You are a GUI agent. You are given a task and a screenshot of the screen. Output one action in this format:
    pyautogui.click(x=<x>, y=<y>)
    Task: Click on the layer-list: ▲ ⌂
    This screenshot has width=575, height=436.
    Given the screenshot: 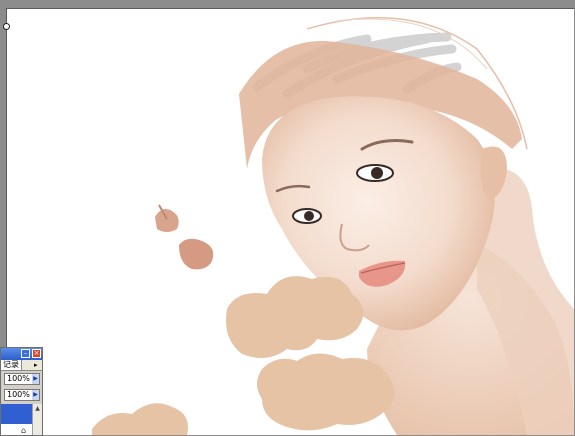 What is the action you would take?
    pyautogui.click(x=21, y=419)
    